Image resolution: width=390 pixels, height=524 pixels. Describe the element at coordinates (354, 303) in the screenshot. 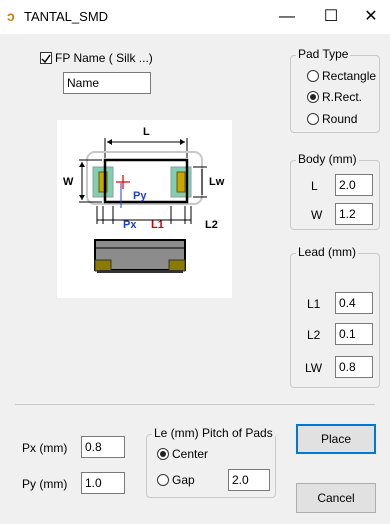

I see `lead-l1-input: 0.4` at that location.